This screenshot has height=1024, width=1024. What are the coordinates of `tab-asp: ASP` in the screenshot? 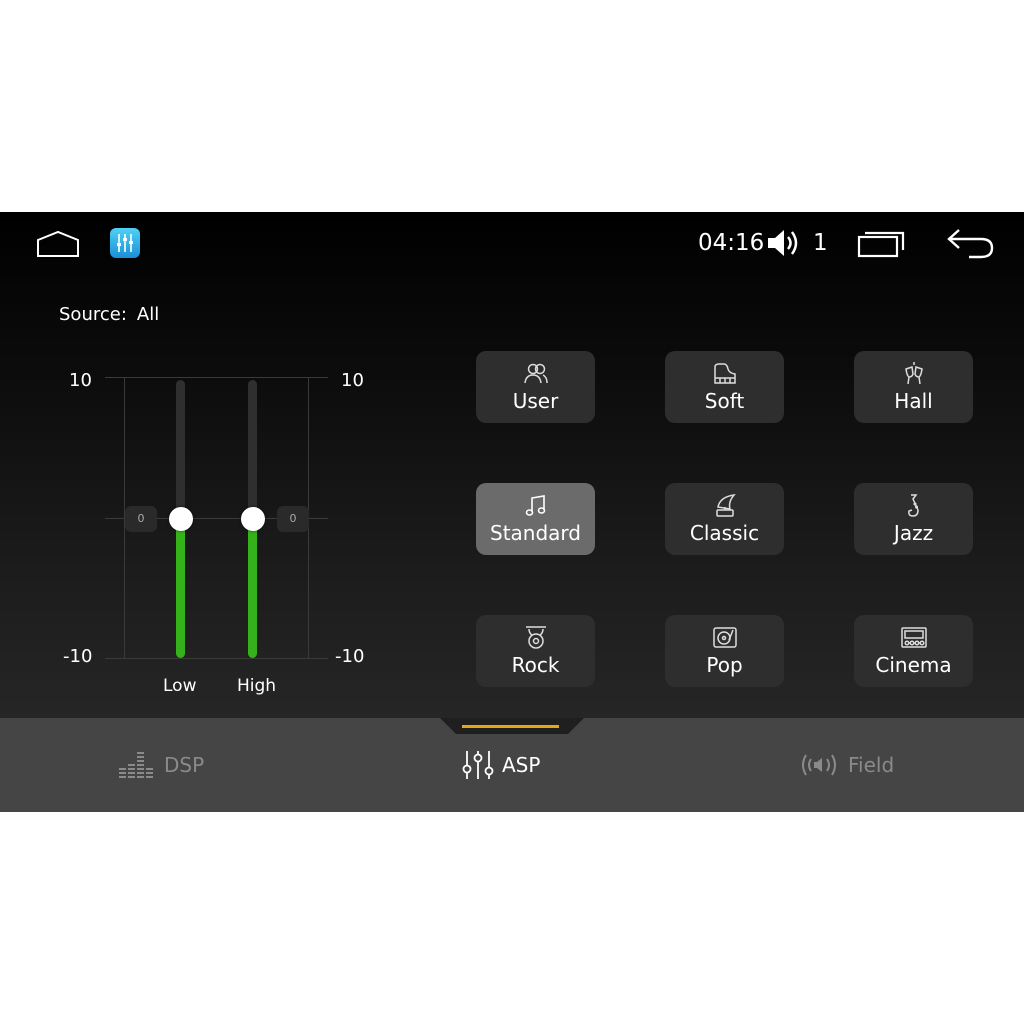 It's located at (501, 765).